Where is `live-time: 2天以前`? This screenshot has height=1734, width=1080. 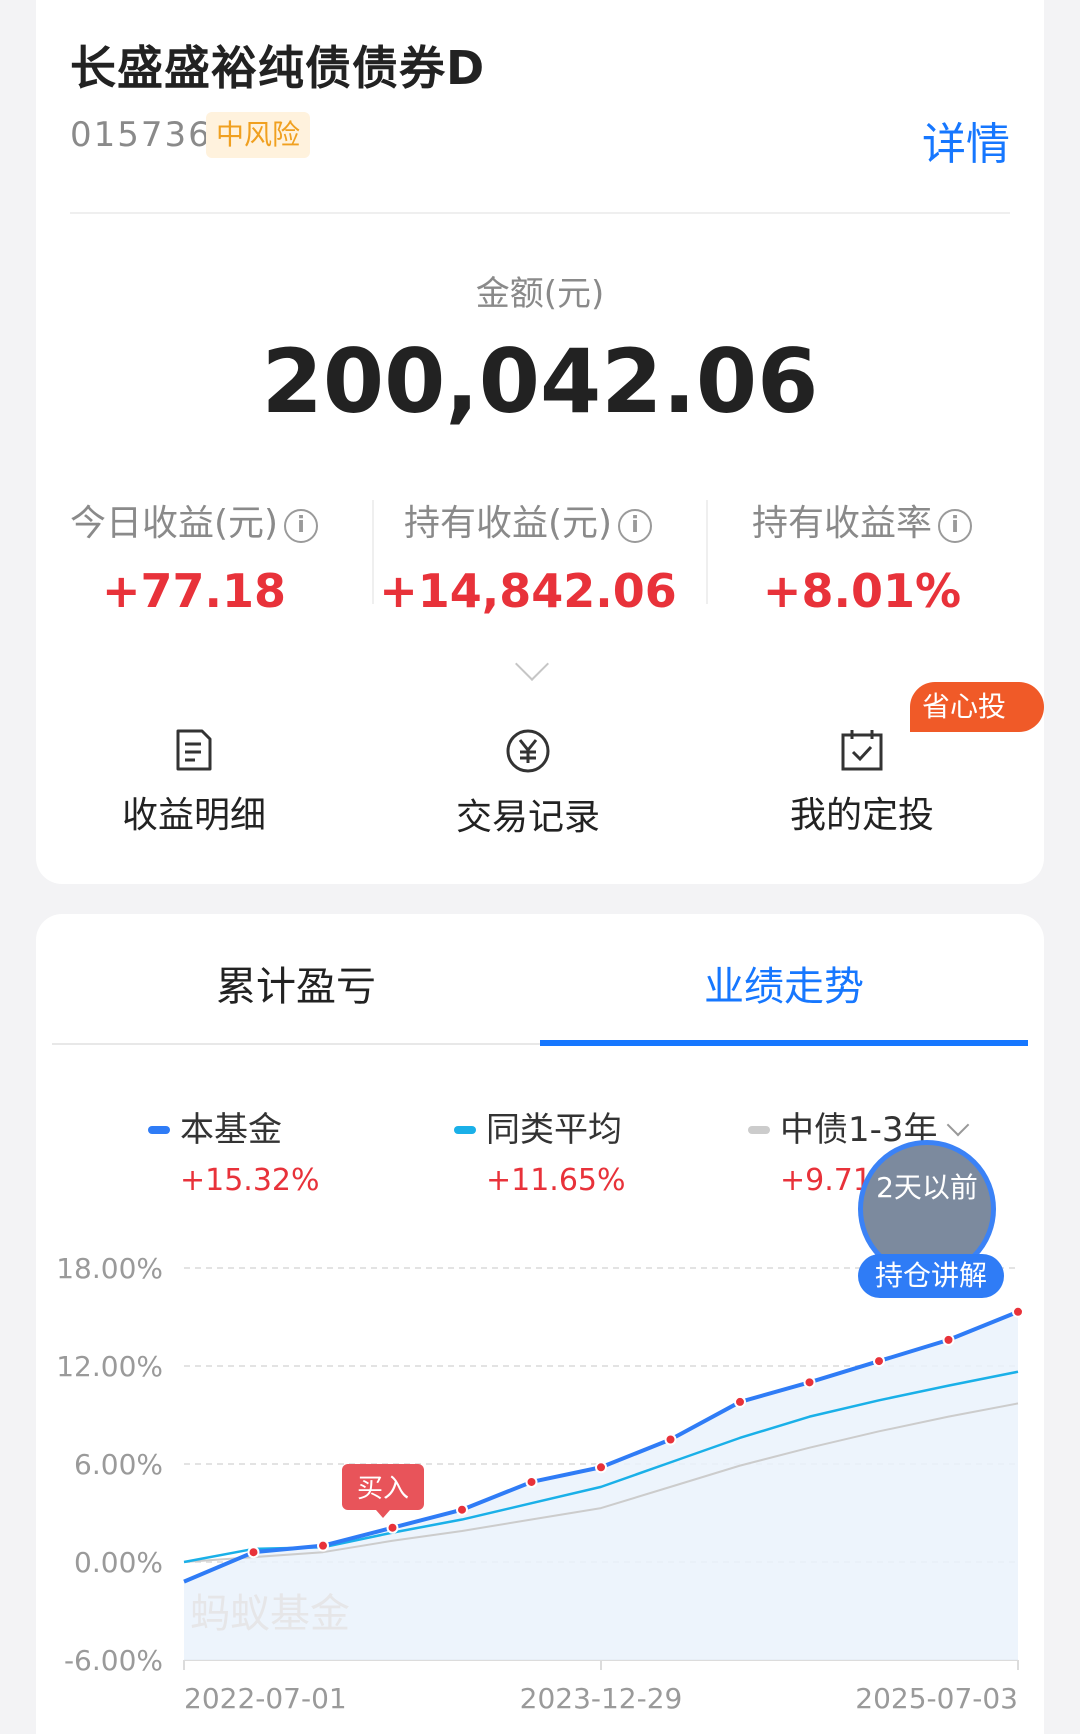 live-time: 2天以前 is located at coordinates (927, 1187).